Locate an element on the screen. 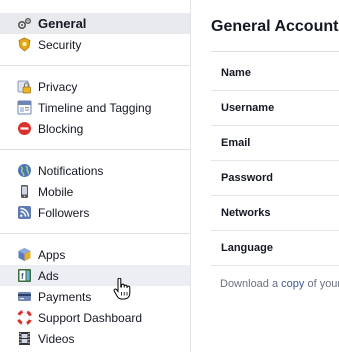 Image resolution: width=339 pixels, height=352 pixels. download-copy-text: Download a copy of your is located at coordinates (279, 284).